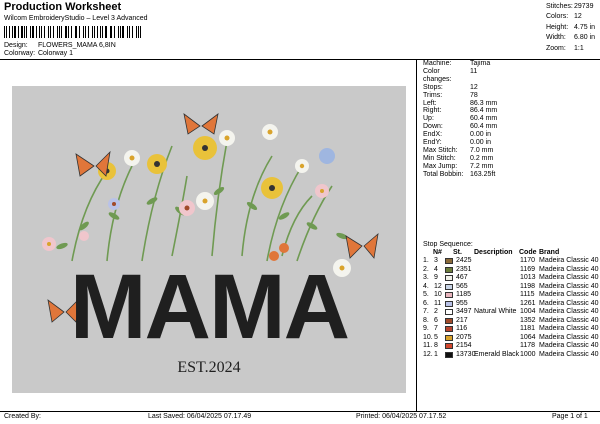 The width and height of the screenshot is (600, 424). Describe the element at coordinates (460, 76) in the screenshot. I see `spec-row: Color changes: 11` at that location.